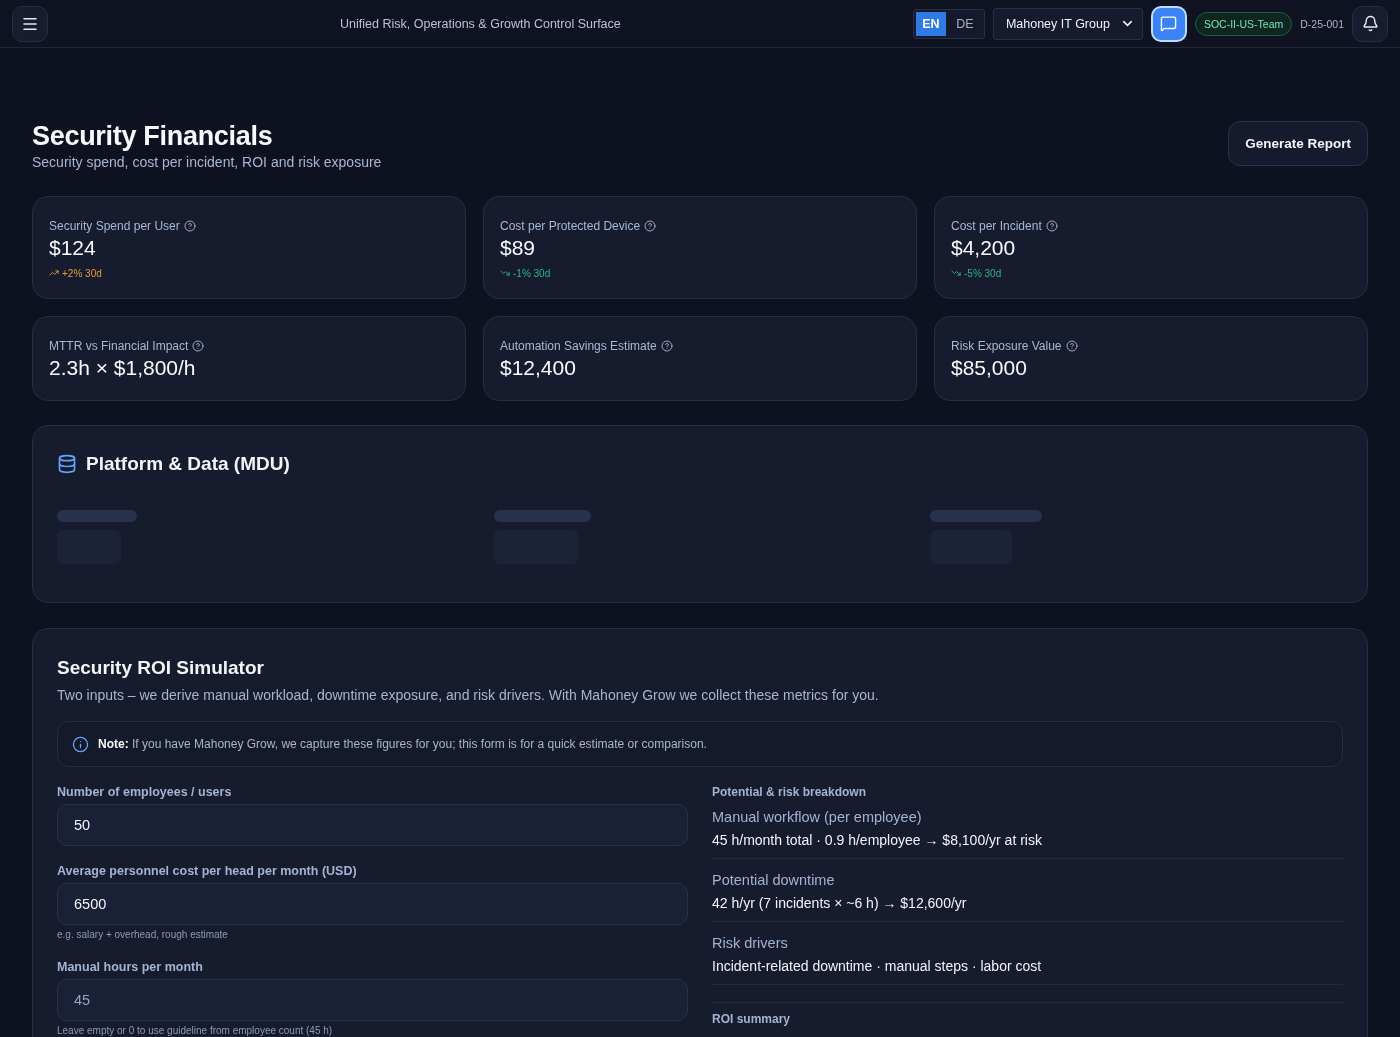  Describe the element at coordinates (790, 792) in the screenshot. I see `breakdown-heading: Potential & risk breakdown` at that location.